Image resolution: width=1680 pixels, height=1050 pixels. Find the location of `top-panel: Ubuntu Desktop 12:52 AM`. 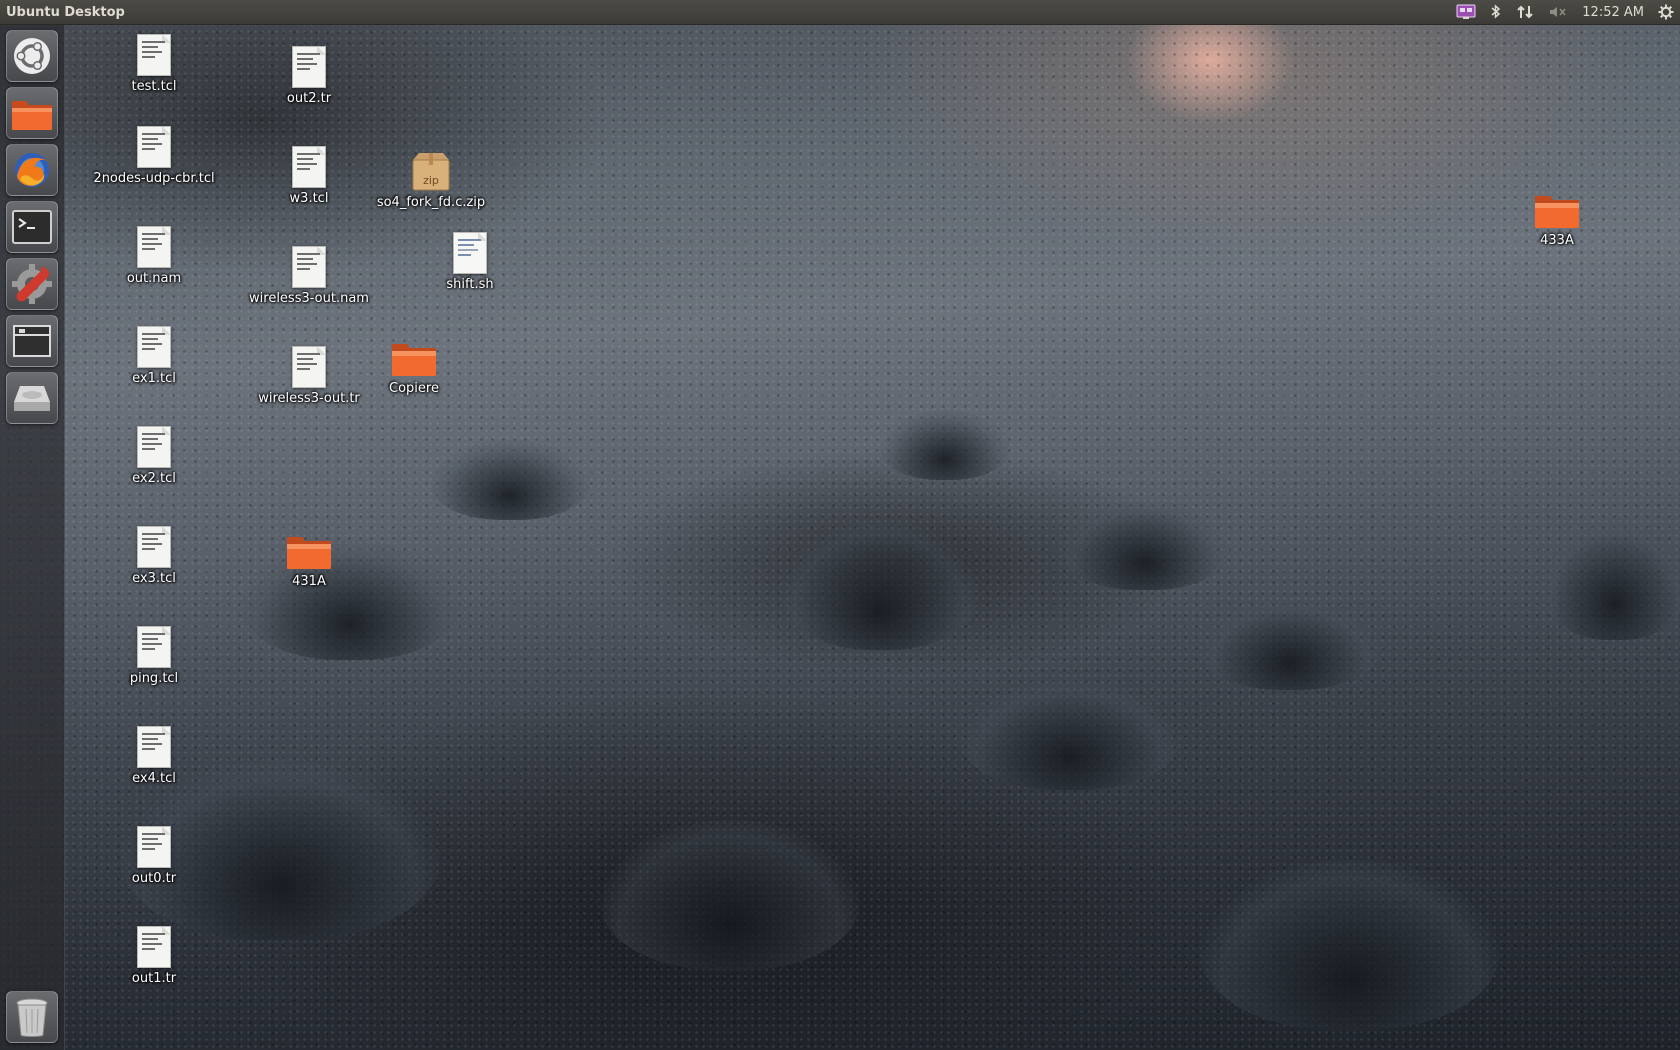

top-panel: Ubuntu Desktop 12:52 AM is located at coordinates (840, 12).